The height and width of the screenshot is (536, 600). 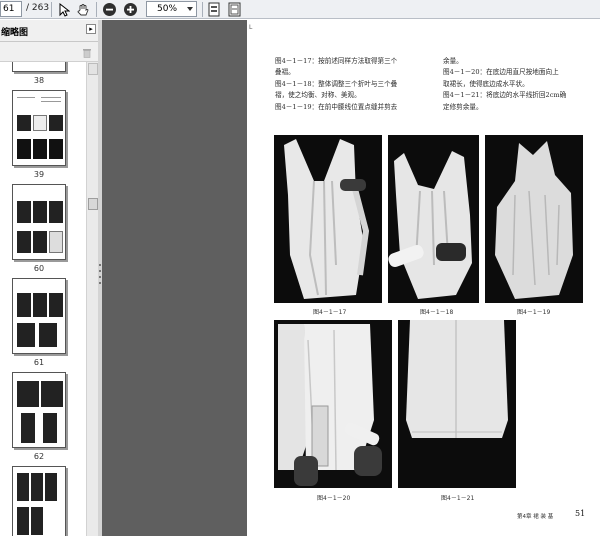 I want to click on thumbnail-label: 39, so click(x=39, y=174).